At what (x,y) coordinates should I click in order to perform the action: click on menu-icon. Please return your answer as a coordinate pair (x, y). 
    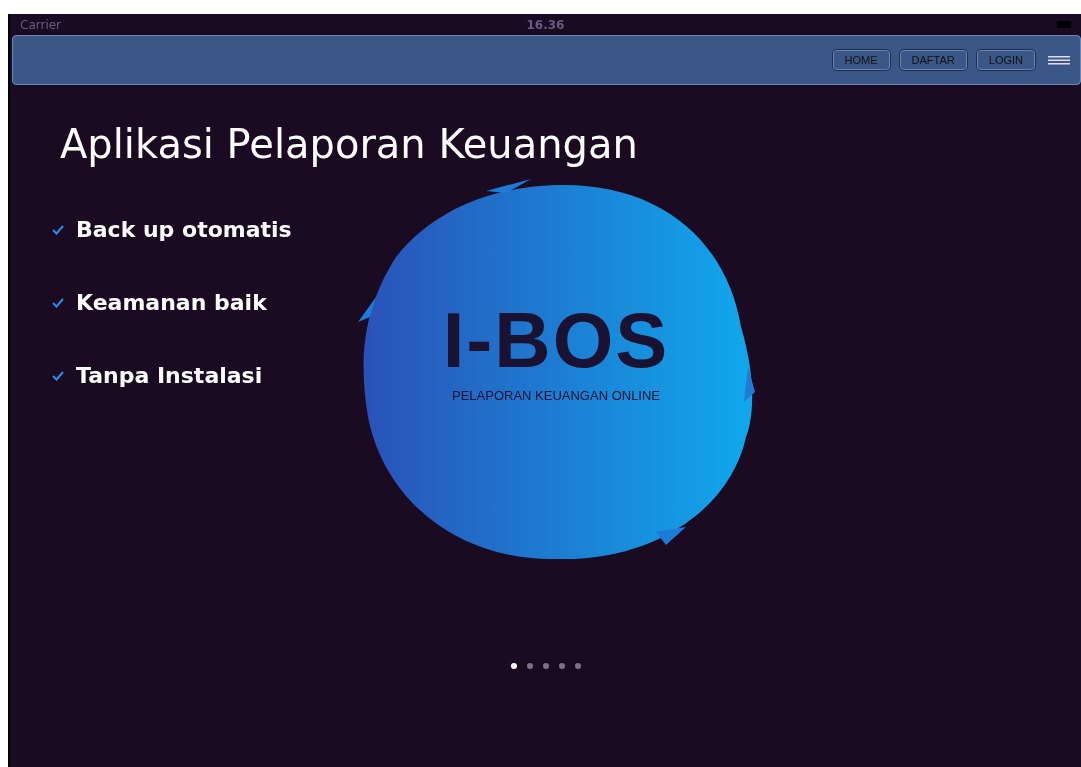
    Looking at the image, I should click on (1059, 60).